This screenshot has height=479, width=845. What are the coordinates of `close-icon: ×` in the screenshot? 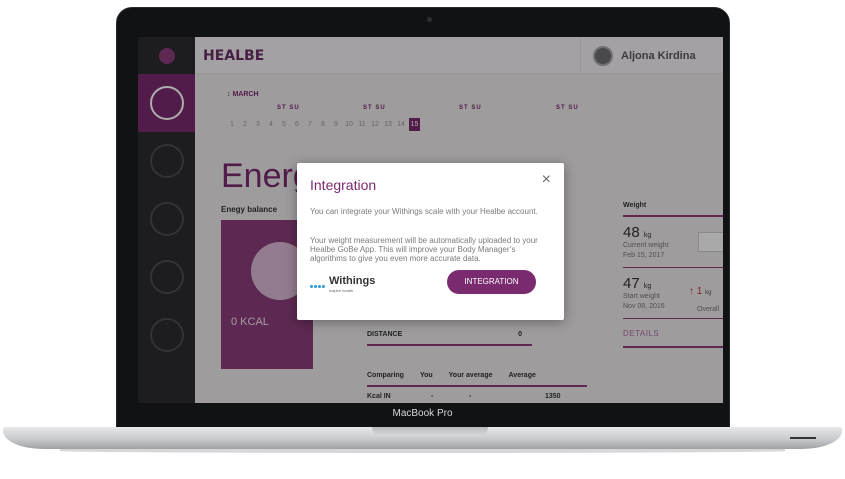 It's located at (546, 180).